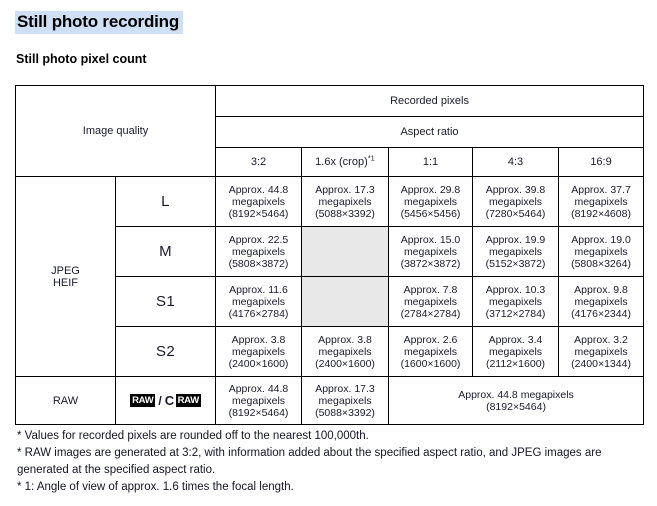 This screenshot has width=657, height=506. What do you see at coordinates (601, 313) in the screenshot?
I see `mp-dims: (4176×2344)` at bounding box center [601, 313].